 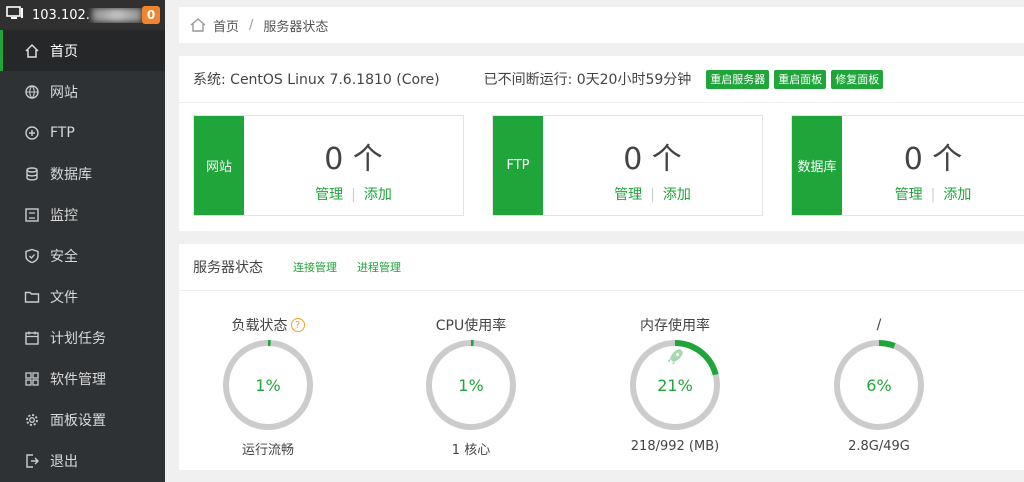 I want to click on gauge-value: 6%, so click(x=878, y=385).